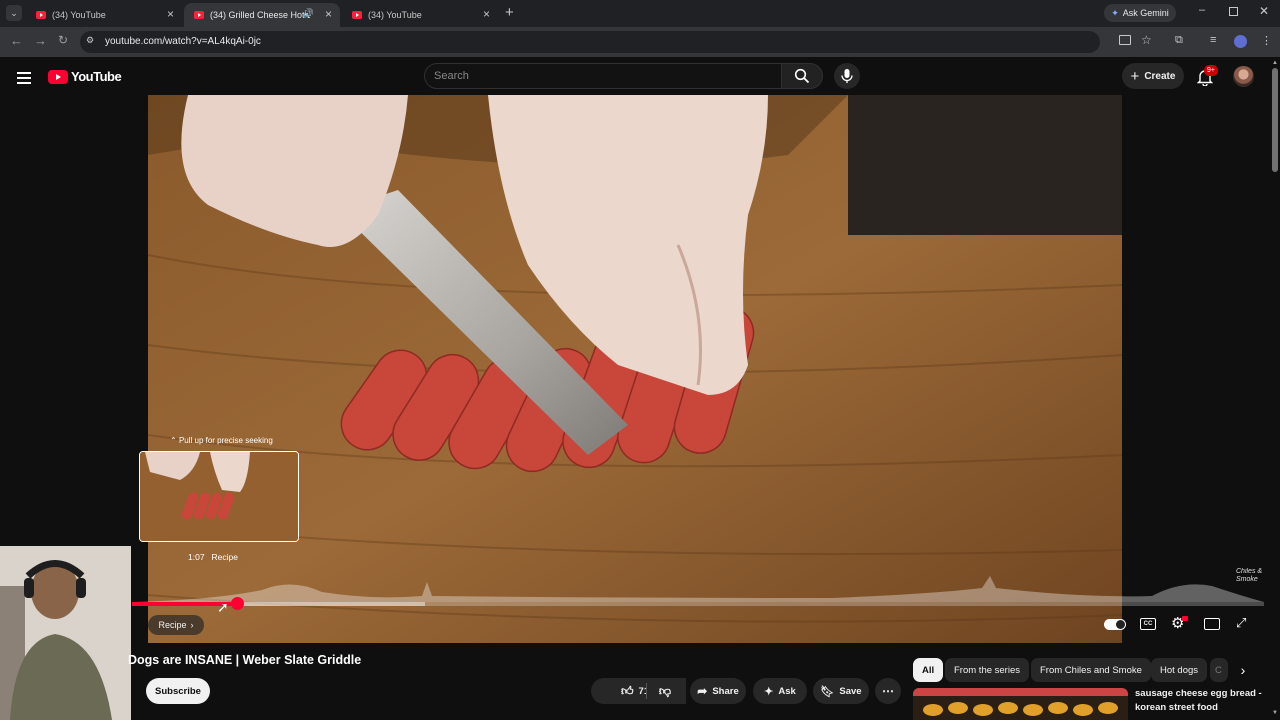 Image resolution: width=1280 pixels, height=720 pixels. Describe the element at coordinates (16, 40) in the screenshot. I see `back-icon: ←` at that location.